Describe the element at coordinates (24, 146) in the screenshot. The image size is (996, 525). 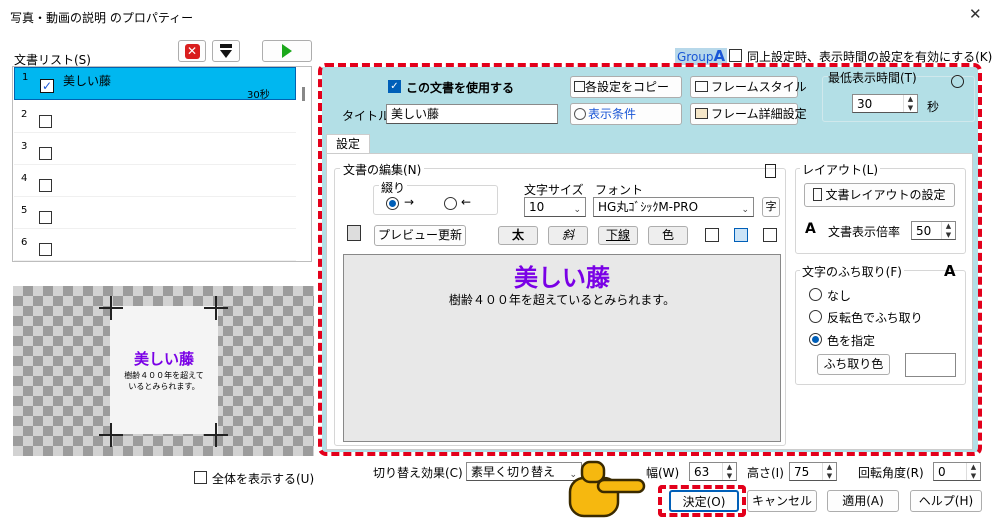
I see `row-number: 3` at that location.